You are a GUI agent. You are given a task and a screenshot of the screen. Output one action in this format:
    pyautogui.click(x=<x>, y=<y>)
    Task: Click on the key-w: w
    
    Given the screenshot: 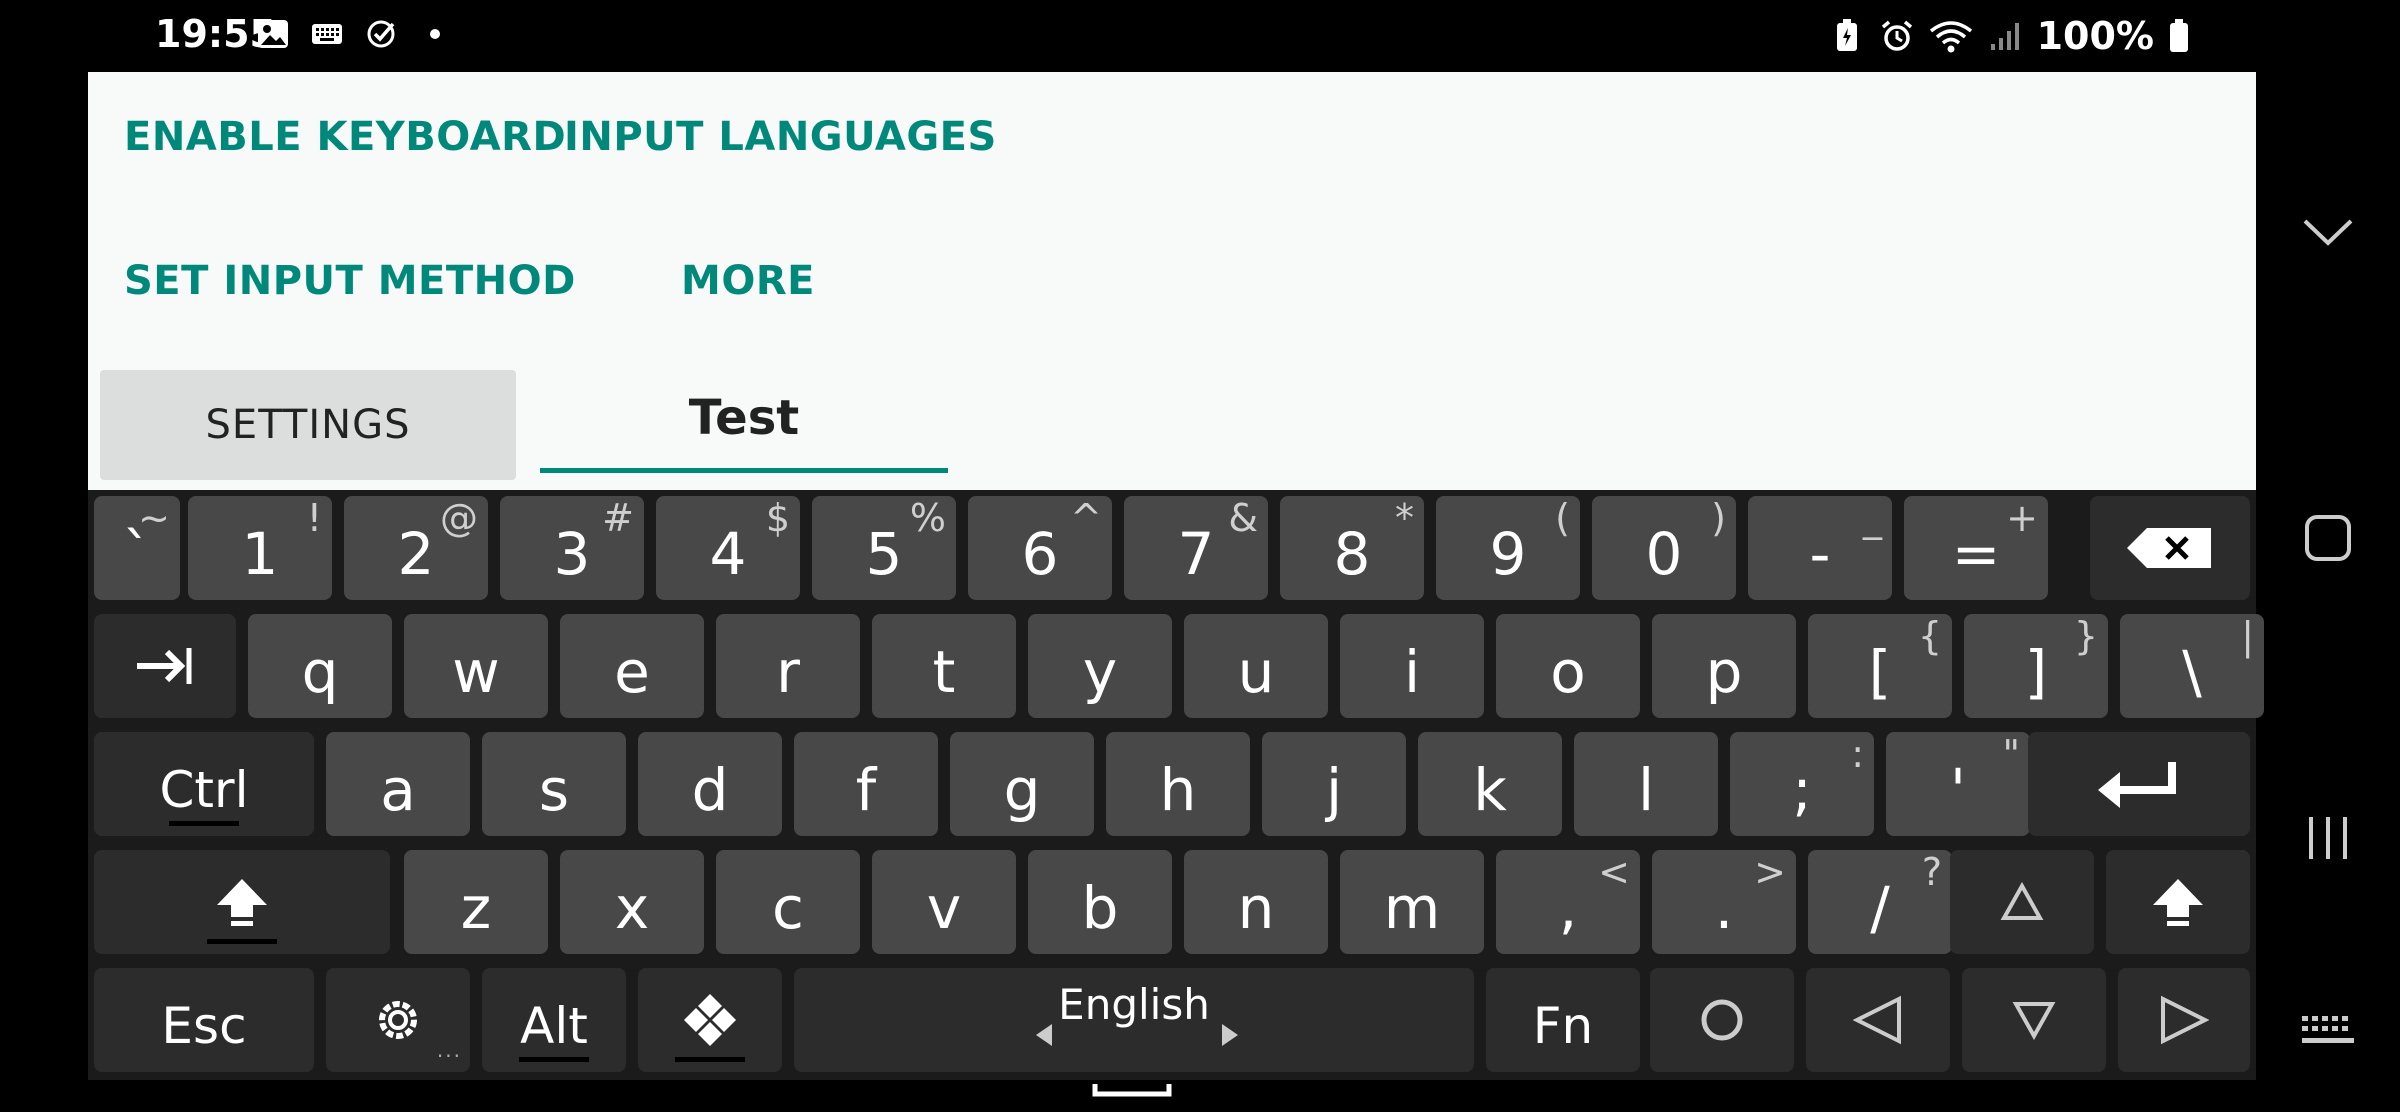 What is the action you would take?
    pyautogui.click(x=476, y=666)
    